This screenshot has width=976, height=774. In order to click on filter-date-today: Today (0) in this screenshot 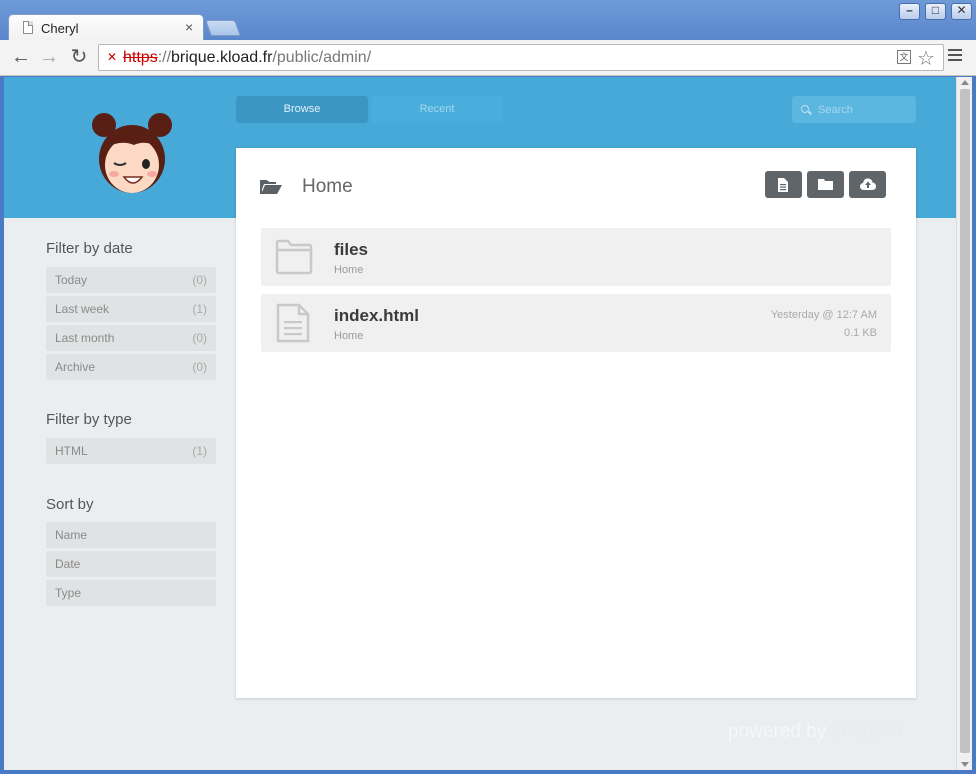, I will do `click(131, 280)`.